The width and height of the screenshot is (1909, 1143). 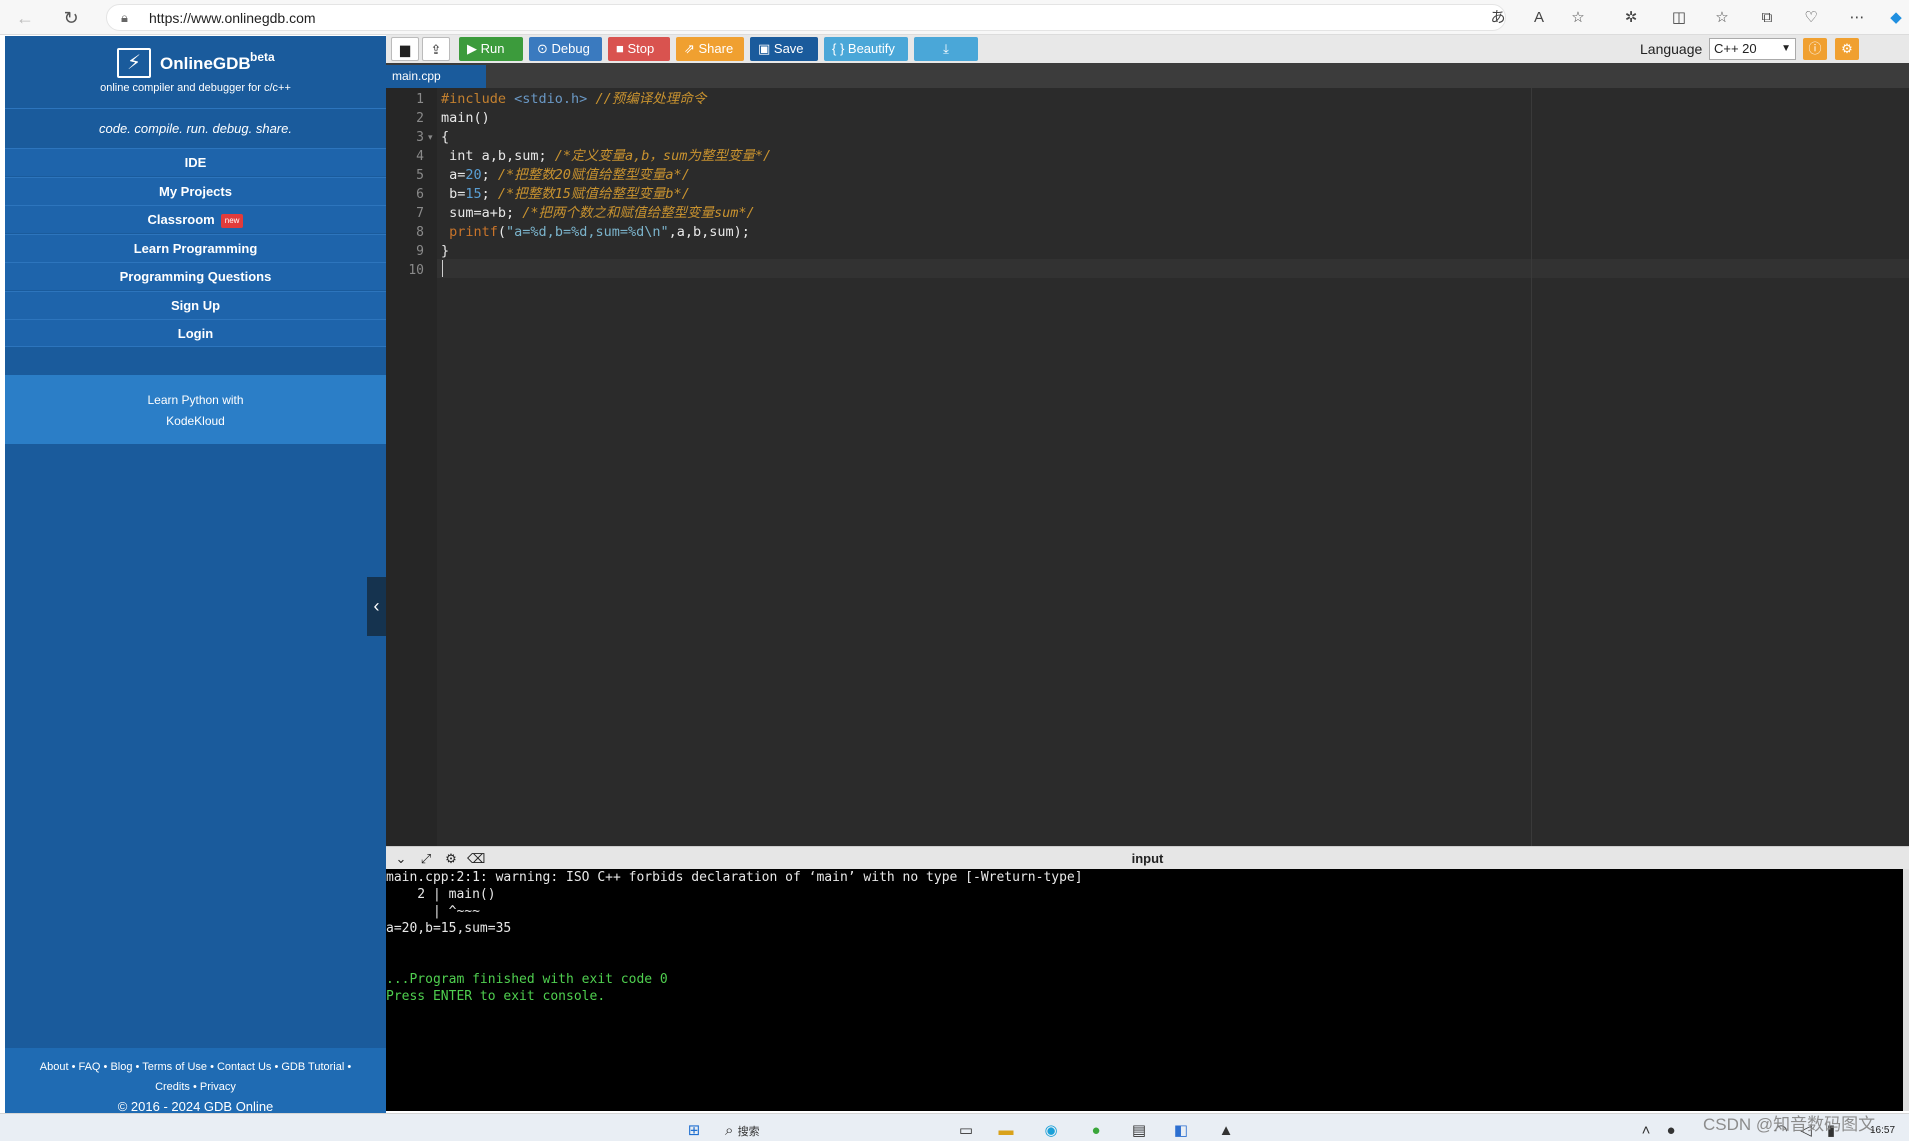 What do you see at coordinates (866, 49) in the screenshot?
I see `beautify-button: { } Beautify` at bounding box center [866, 49].